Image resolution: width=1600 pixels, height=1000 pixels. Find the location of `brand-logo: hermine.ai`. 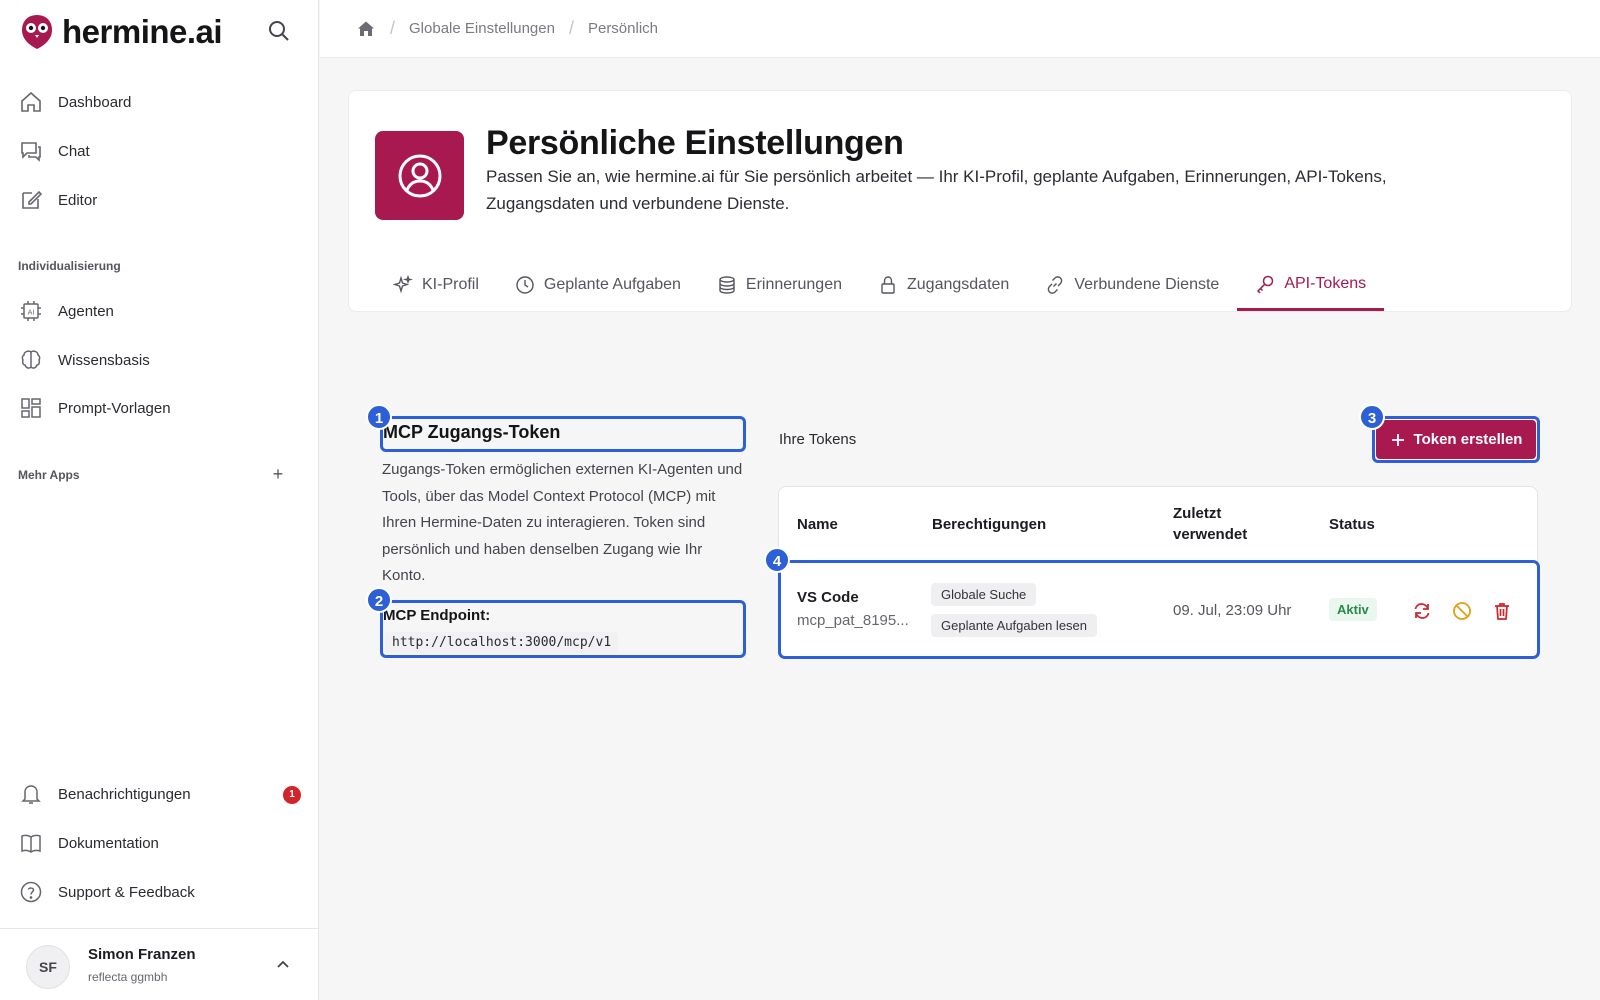

brand-logo: hermine.ai is located at coordinates (121, 32).